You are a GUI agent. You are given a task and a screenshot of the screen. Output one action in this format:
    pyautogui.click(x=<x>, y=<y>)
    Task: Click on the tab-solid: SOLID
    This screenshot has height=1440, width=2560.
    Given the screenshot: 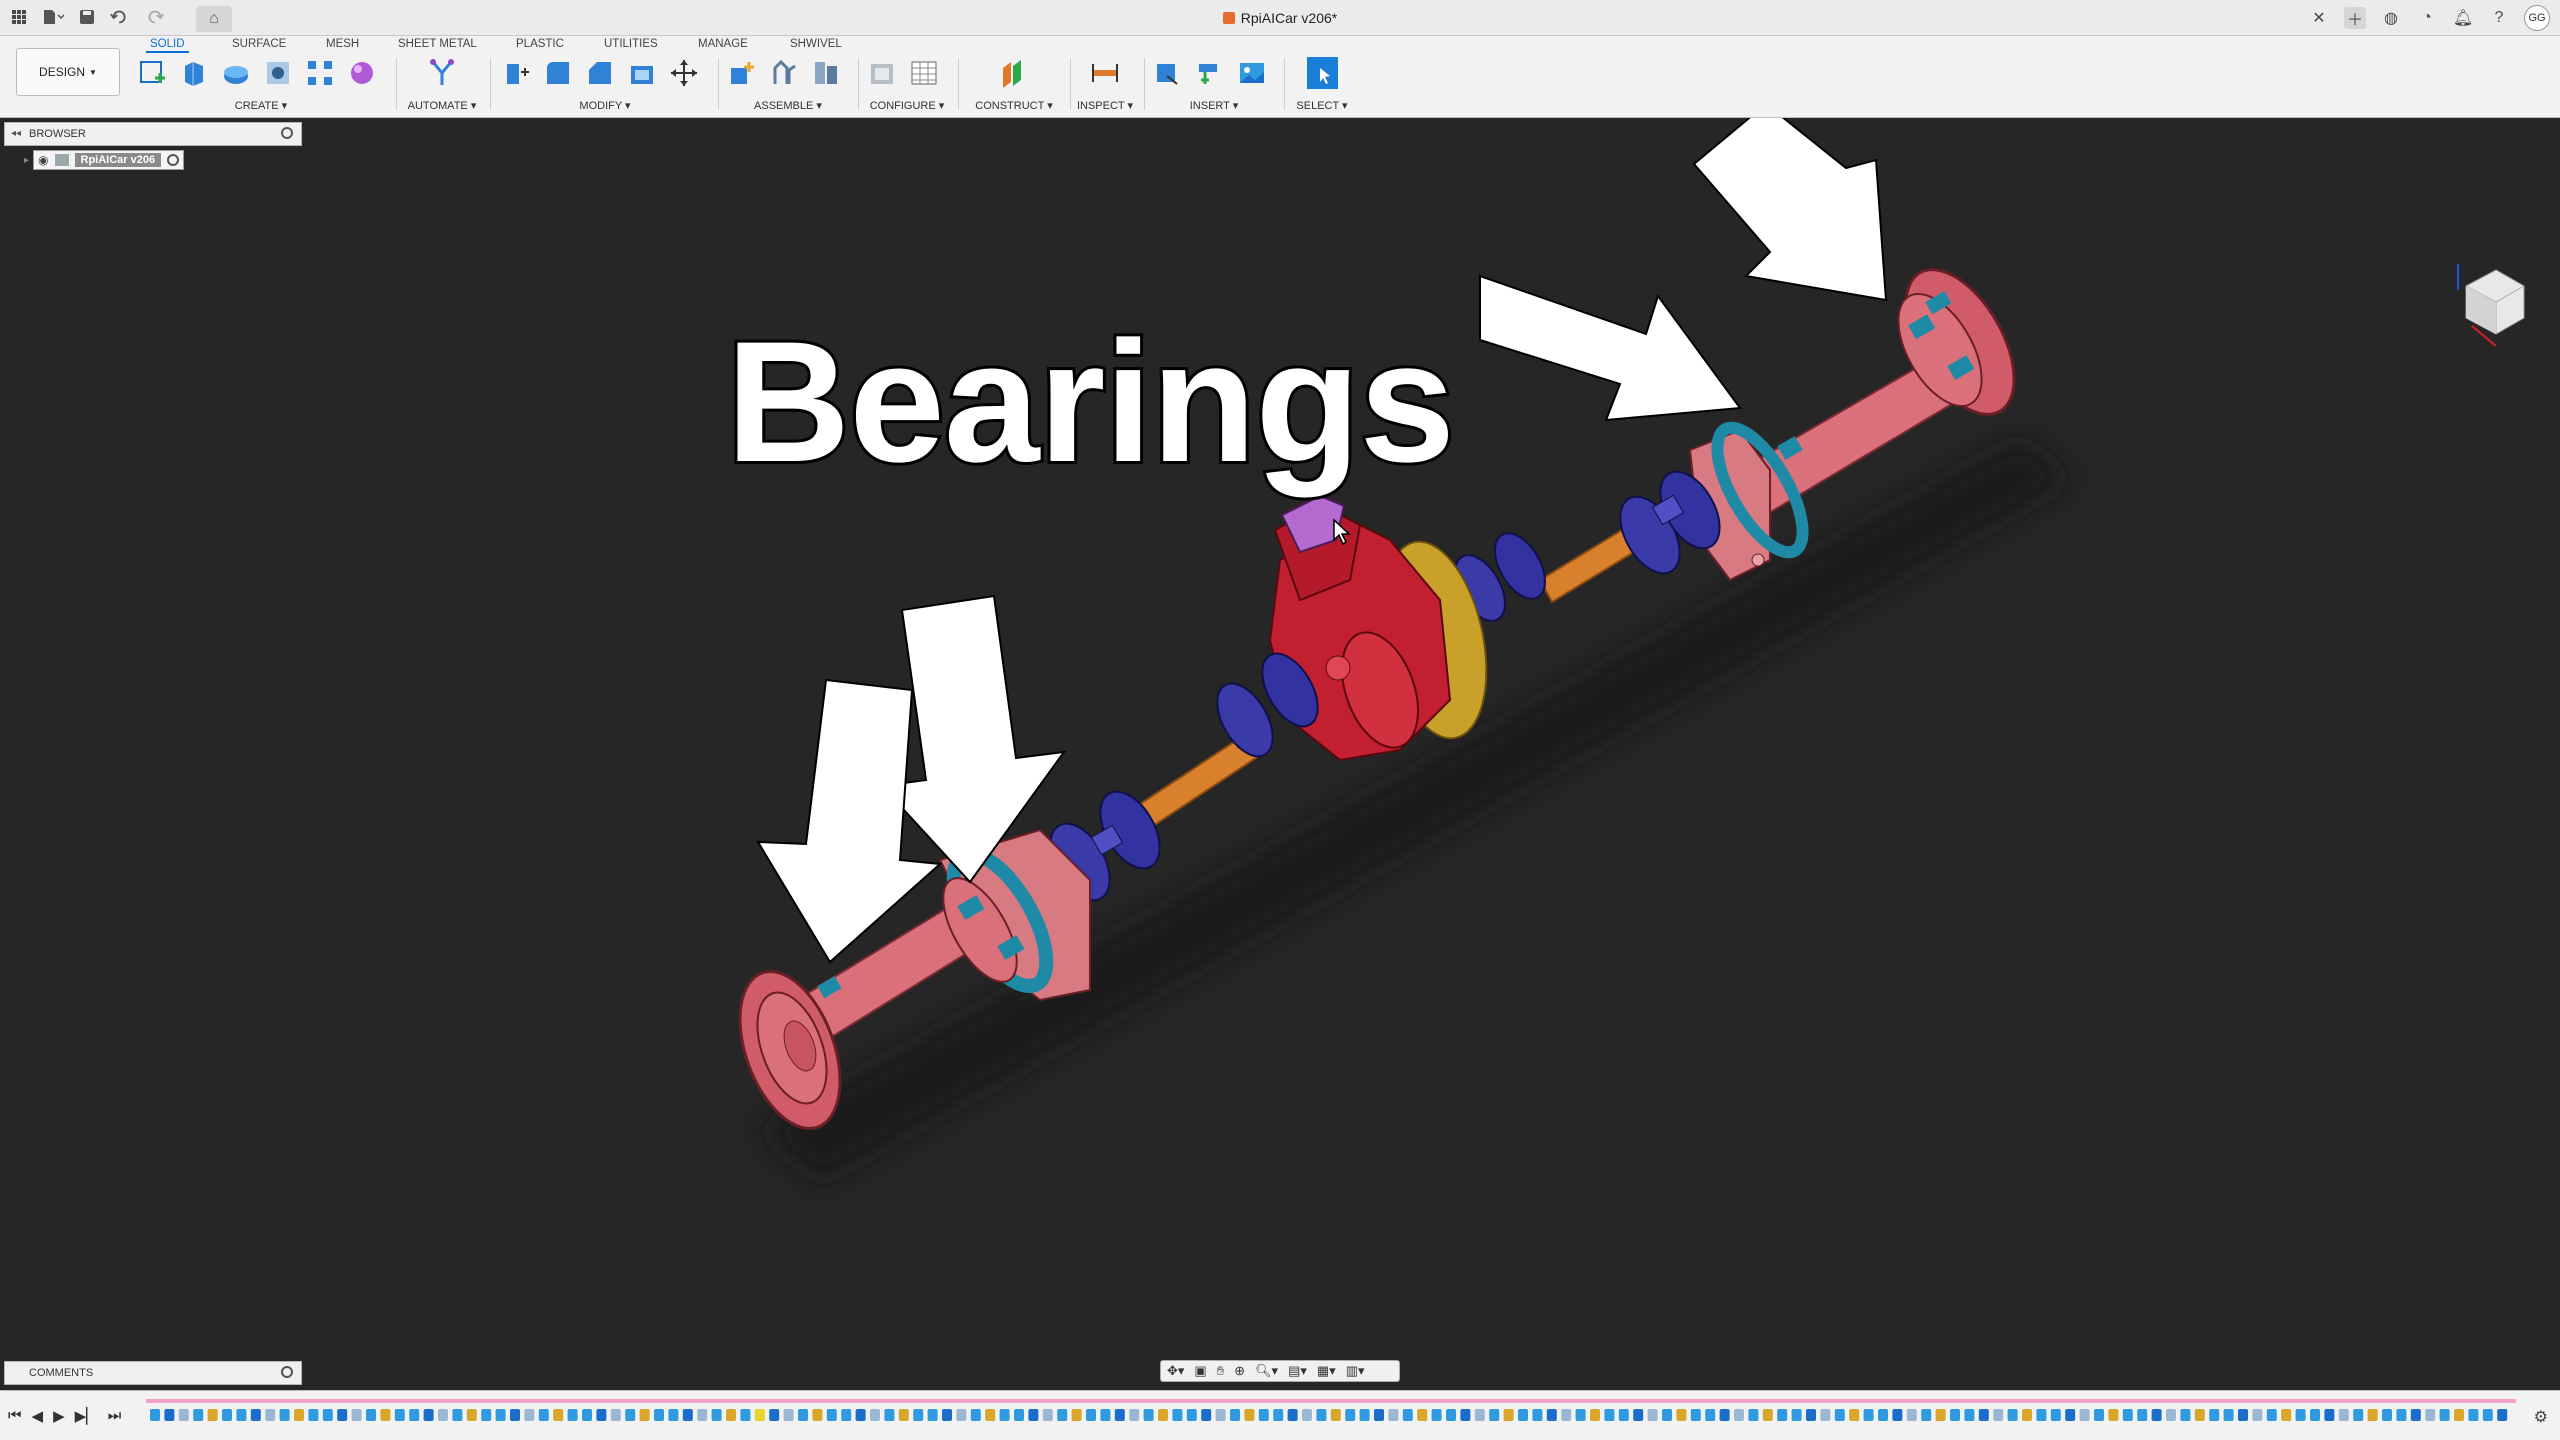 What is the action you would take?
    pyautogui.click(x=167, y=45)
    